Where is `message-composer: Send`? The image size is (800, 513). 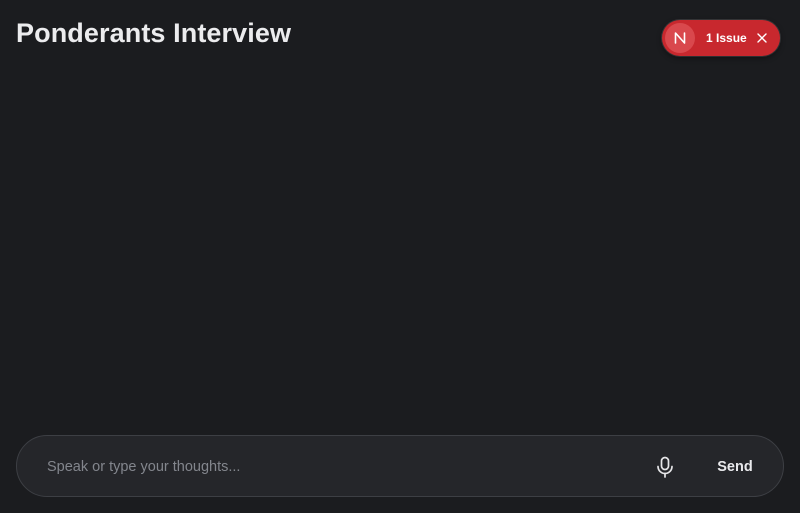
message-composer: Send is located at coordinates (400, 466).